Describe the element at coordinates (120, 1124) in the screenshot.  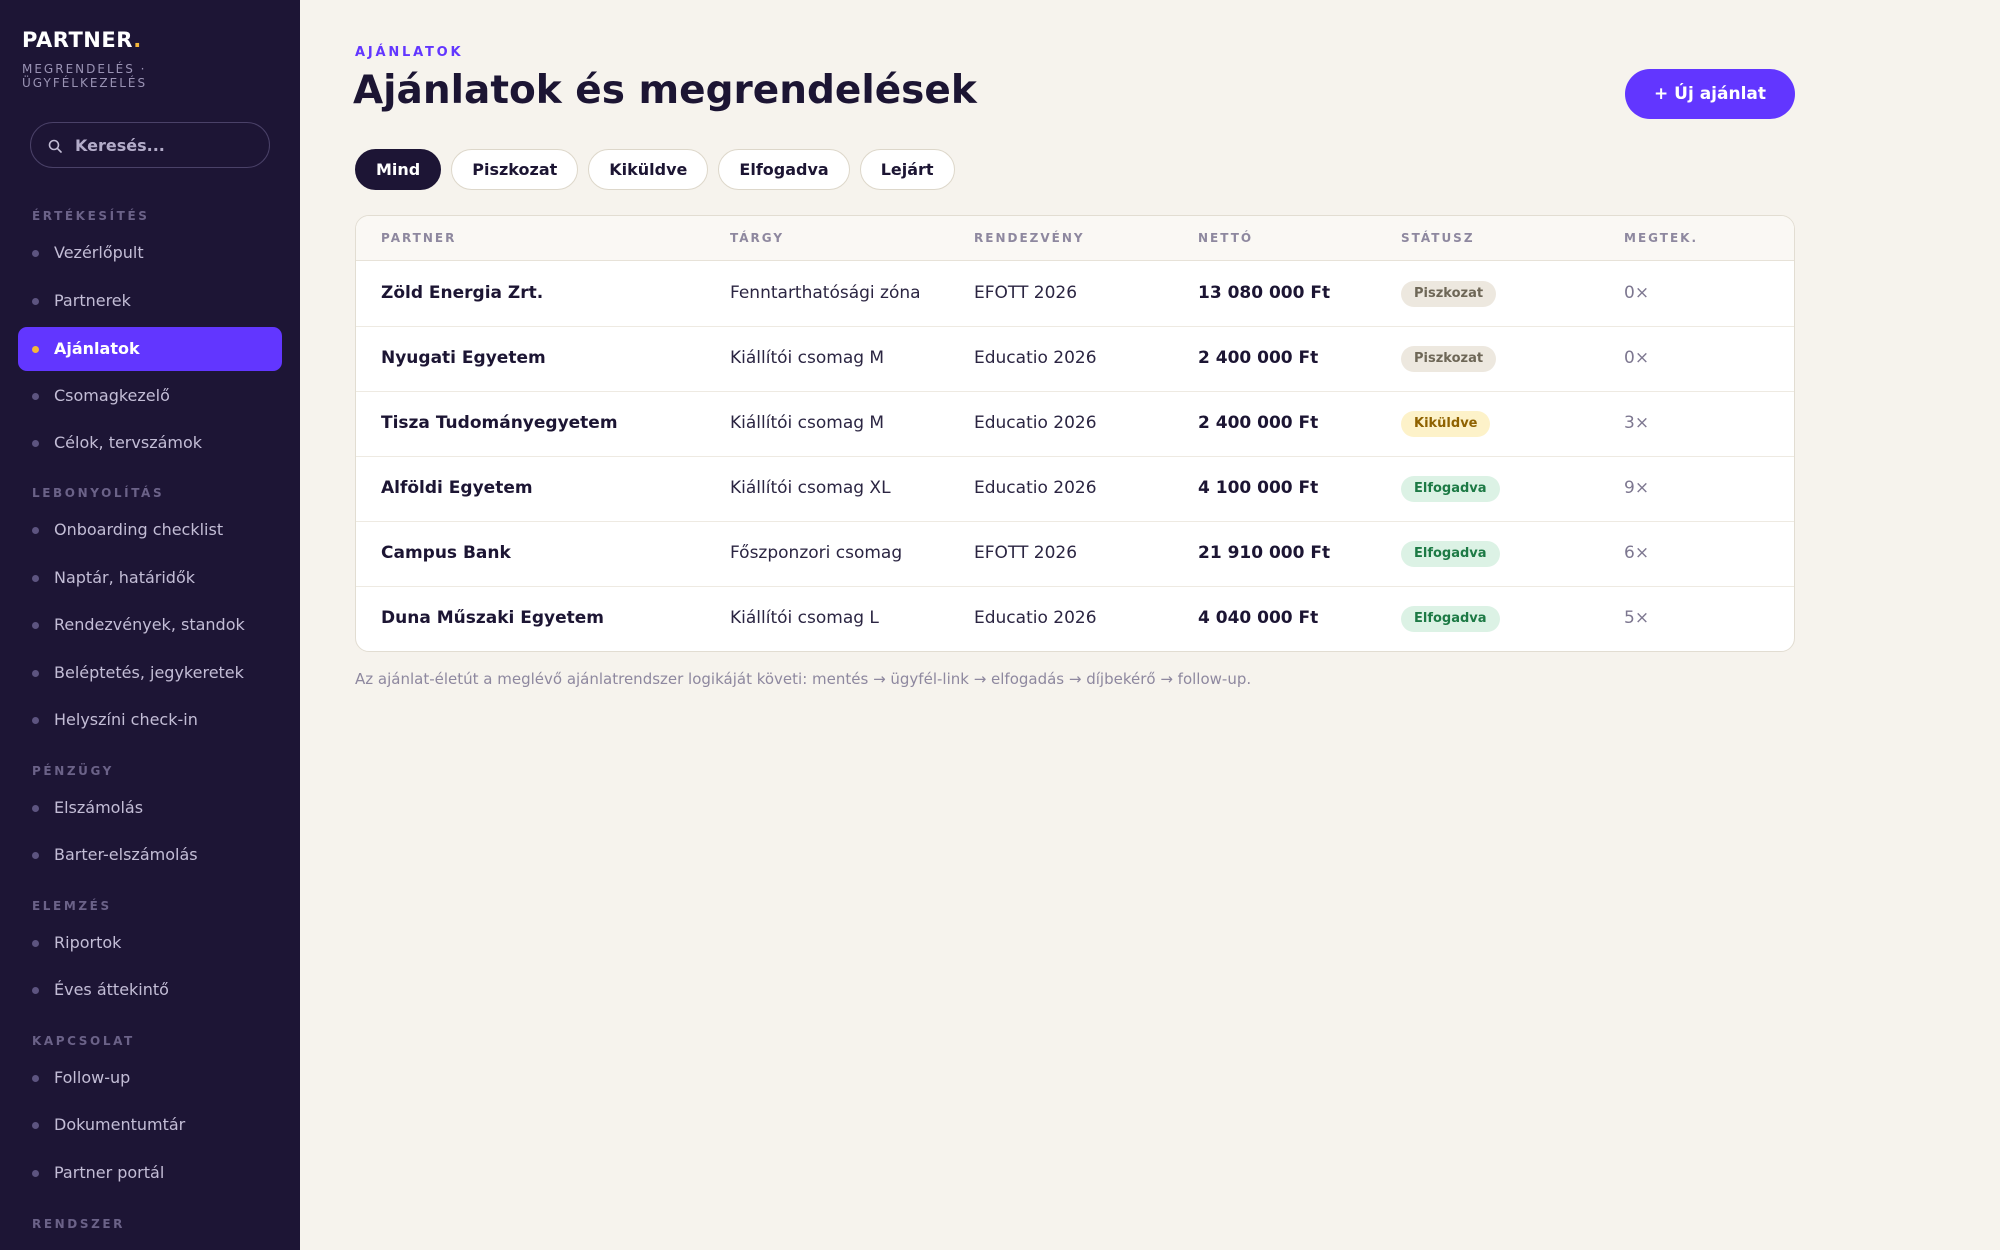
I see `sidebar-item-label: Dokumentumtár` at that location.